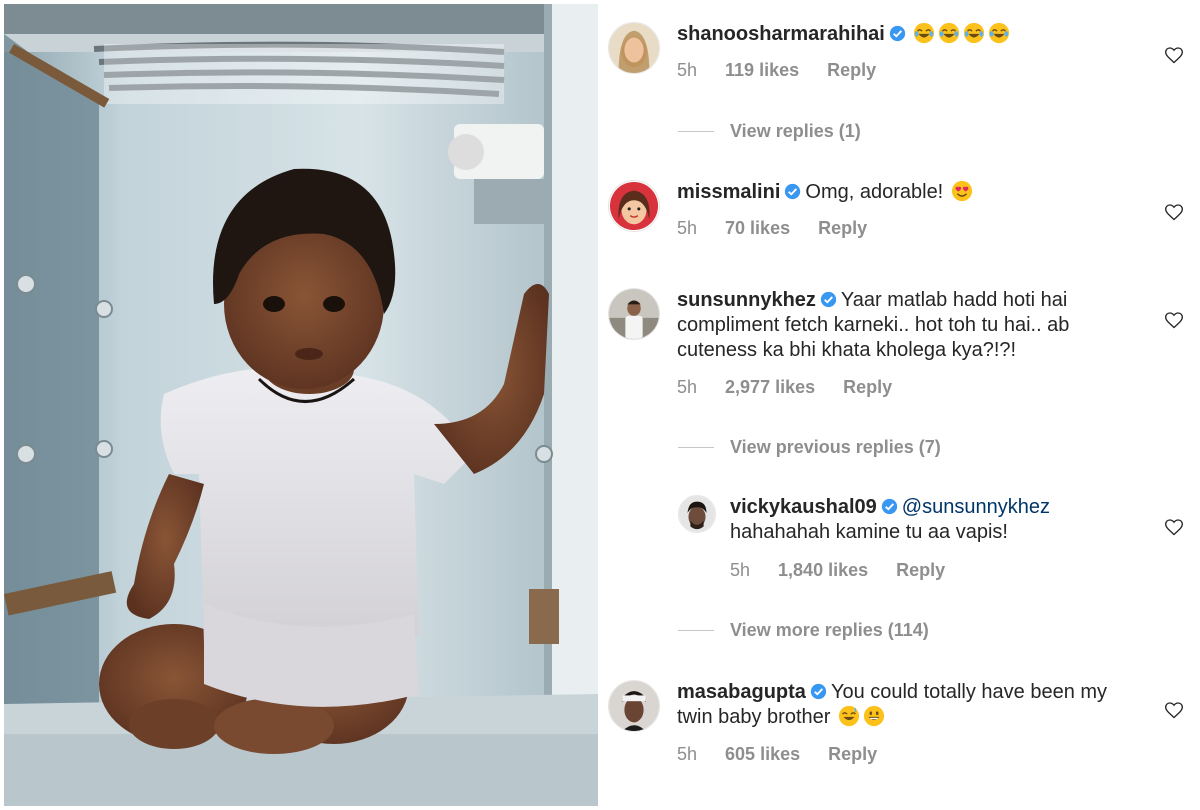 This screenshot has width=1200, height=810. What do you see at coordinates (795, 131) in the screenshot?
I see `view-replies-label: View replies (1)` at bounding box center [795, 131].